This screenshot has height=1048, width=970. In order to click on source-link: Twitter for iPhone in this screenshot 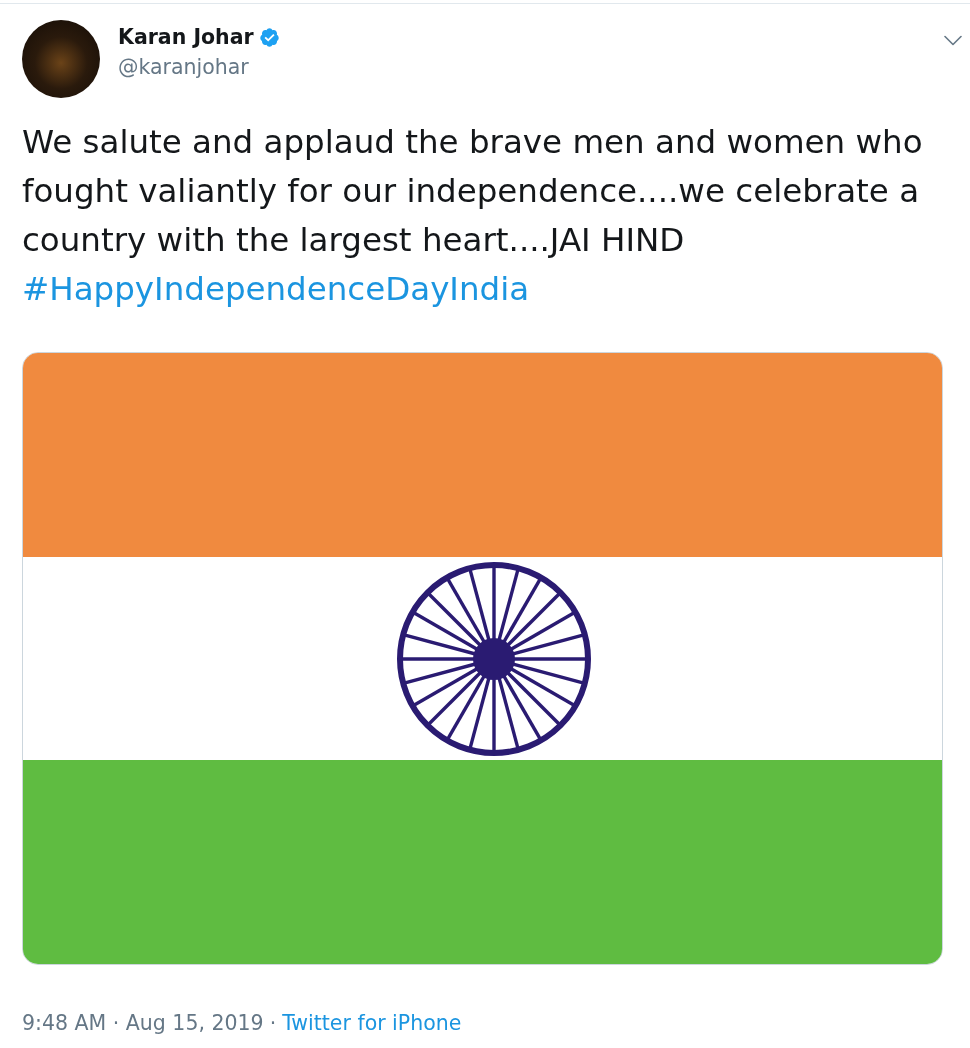, I will do `click(372, 1023)`.